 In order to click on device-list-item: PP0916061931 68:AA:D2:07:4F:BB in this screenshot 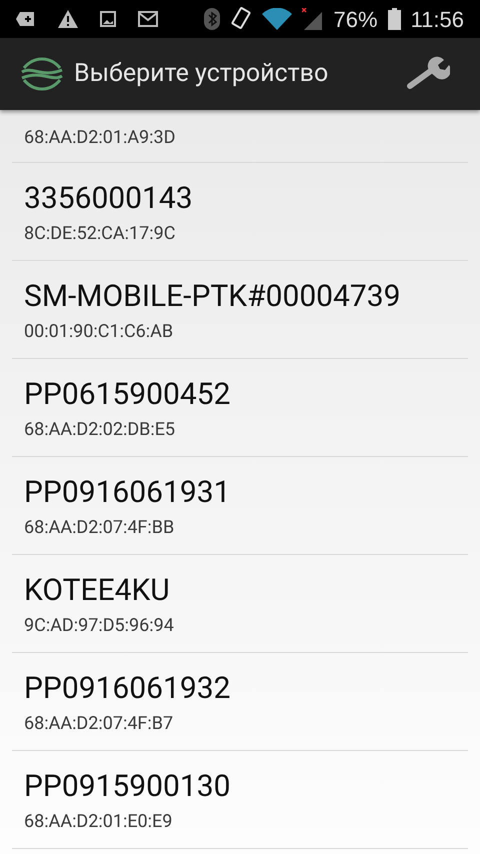, I will do `click(240, 506)`.